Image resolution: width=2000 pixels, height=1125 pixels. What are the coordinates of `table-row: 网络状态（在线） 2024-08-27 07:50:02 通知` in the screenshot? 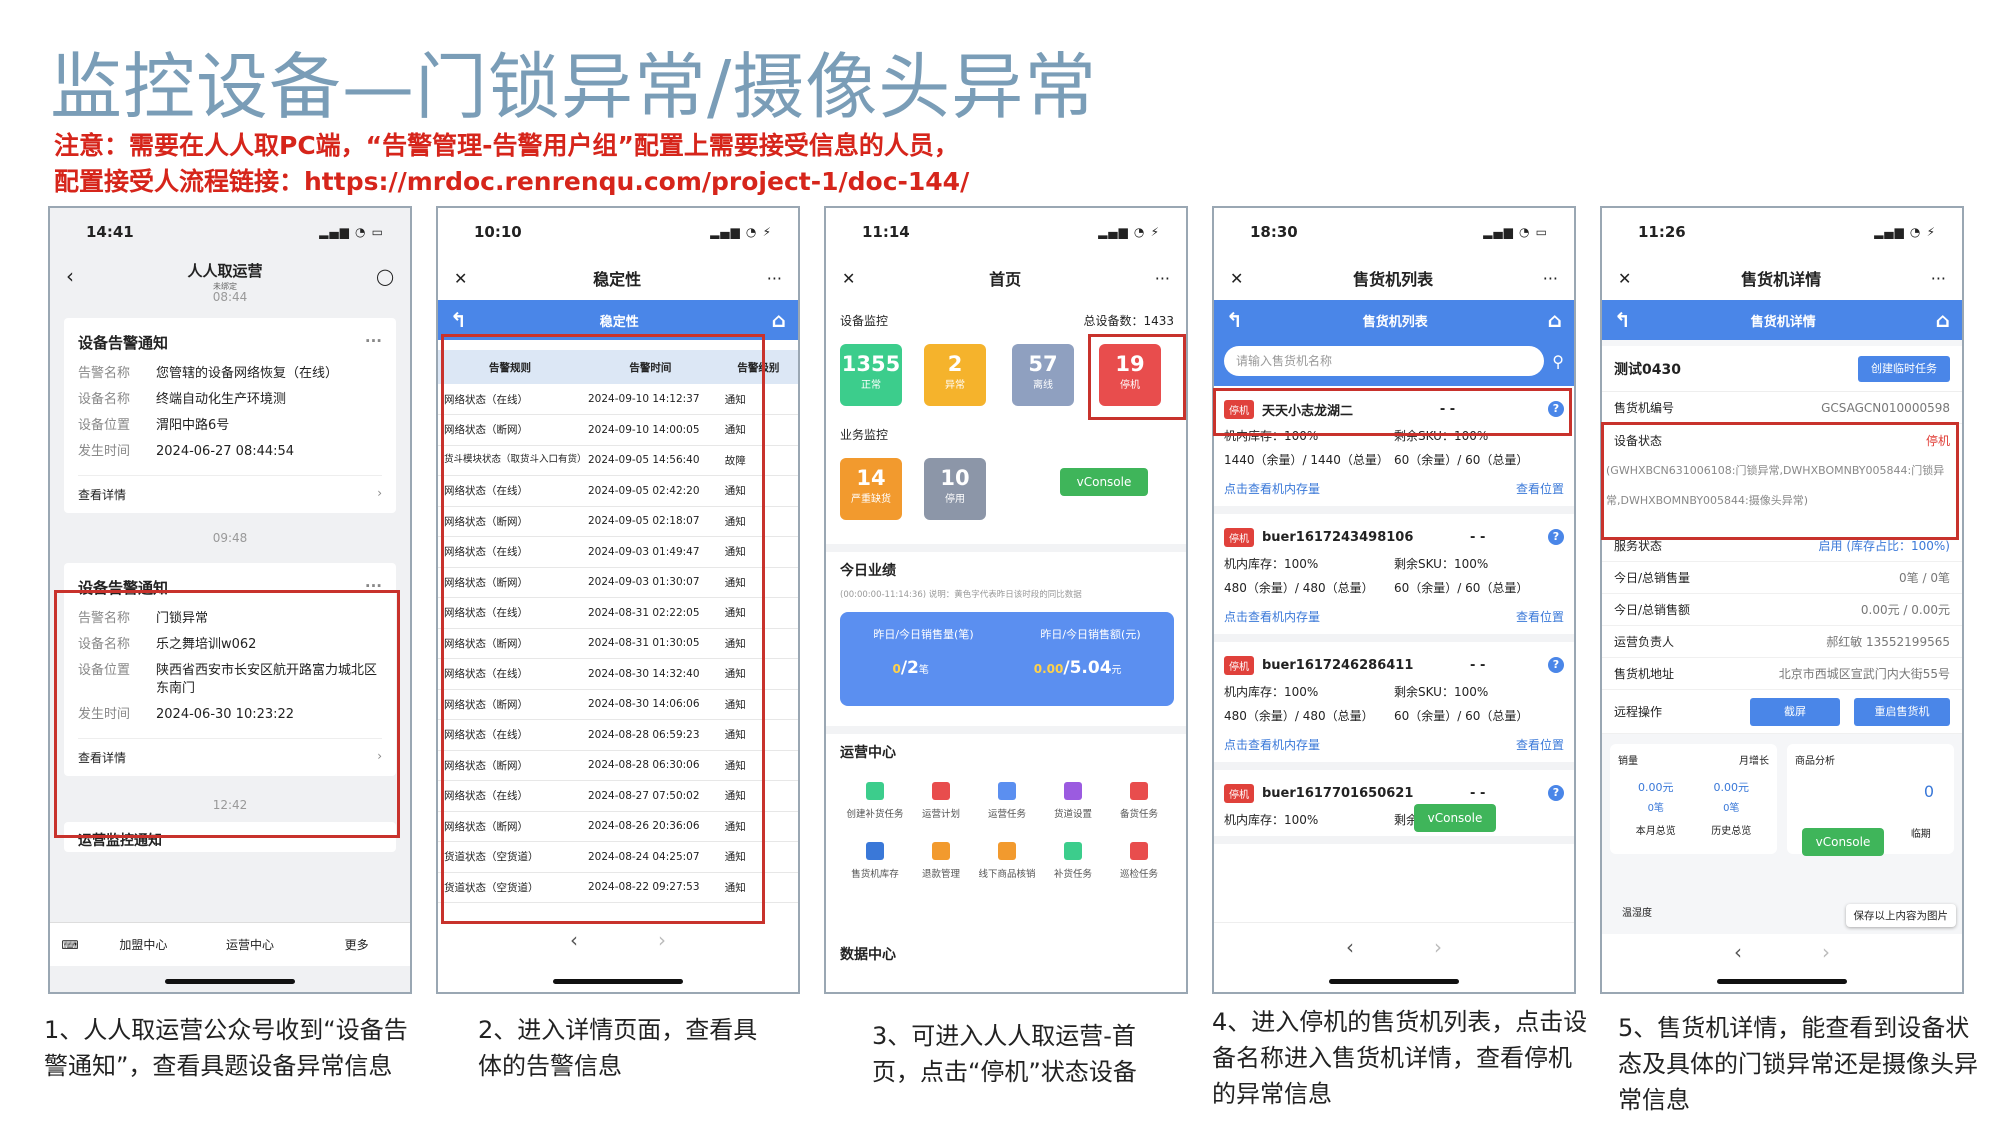 It's located at (618, 796).